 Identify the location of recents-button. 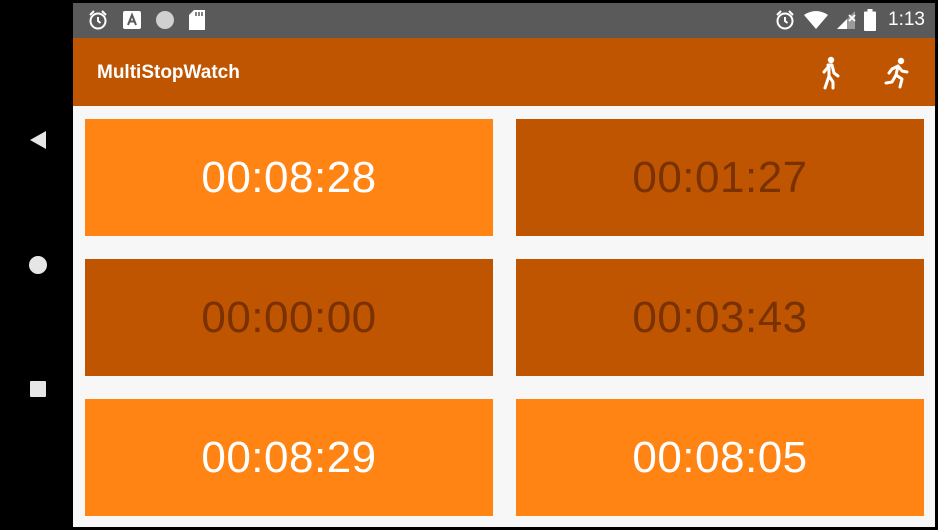
(38, 389).